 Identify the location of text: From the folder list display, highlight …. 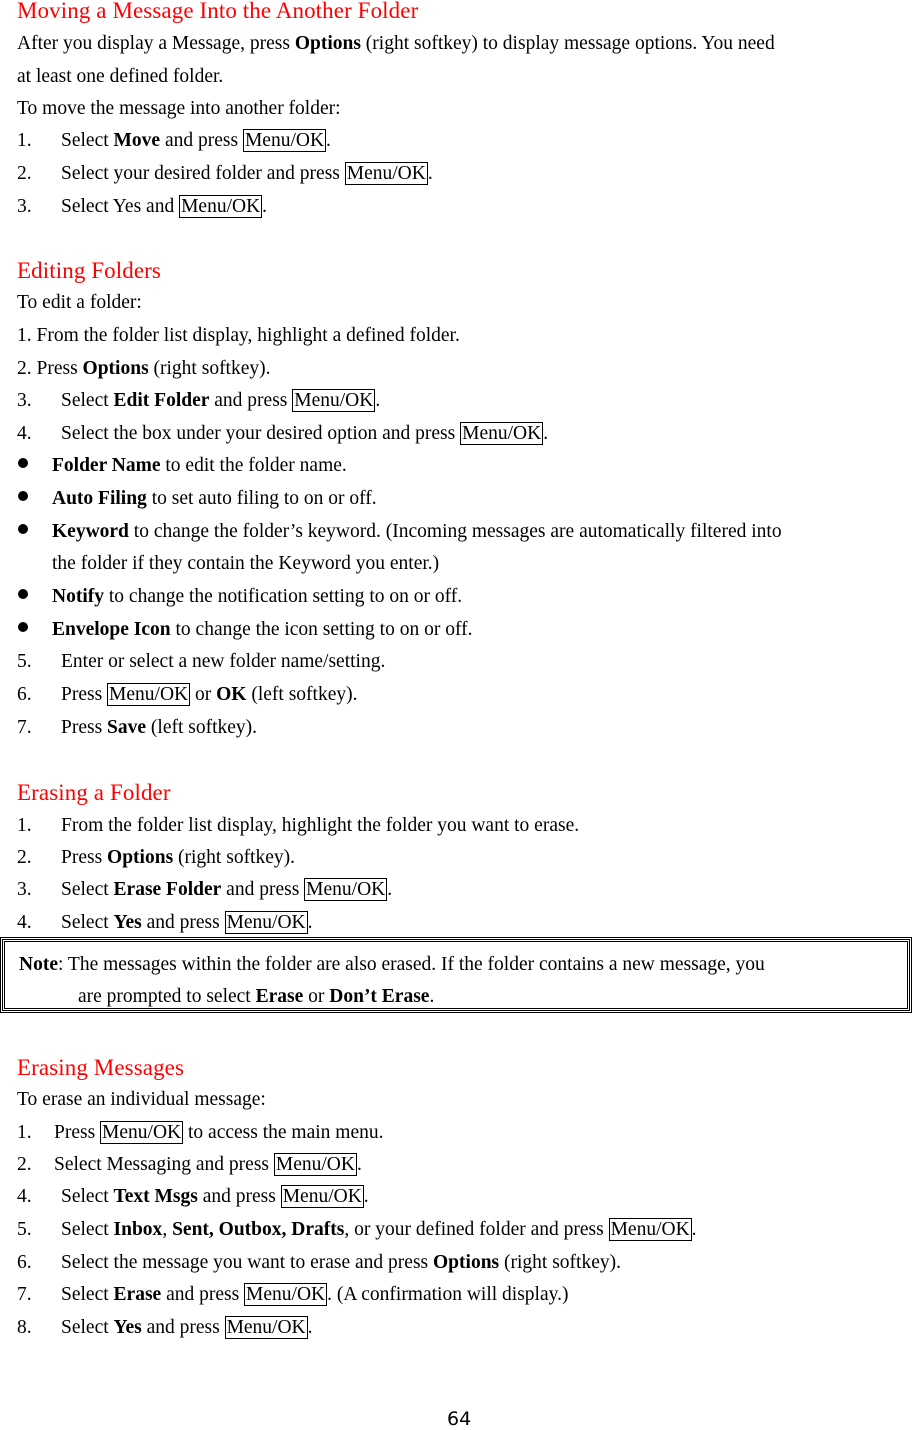
(320, 825).